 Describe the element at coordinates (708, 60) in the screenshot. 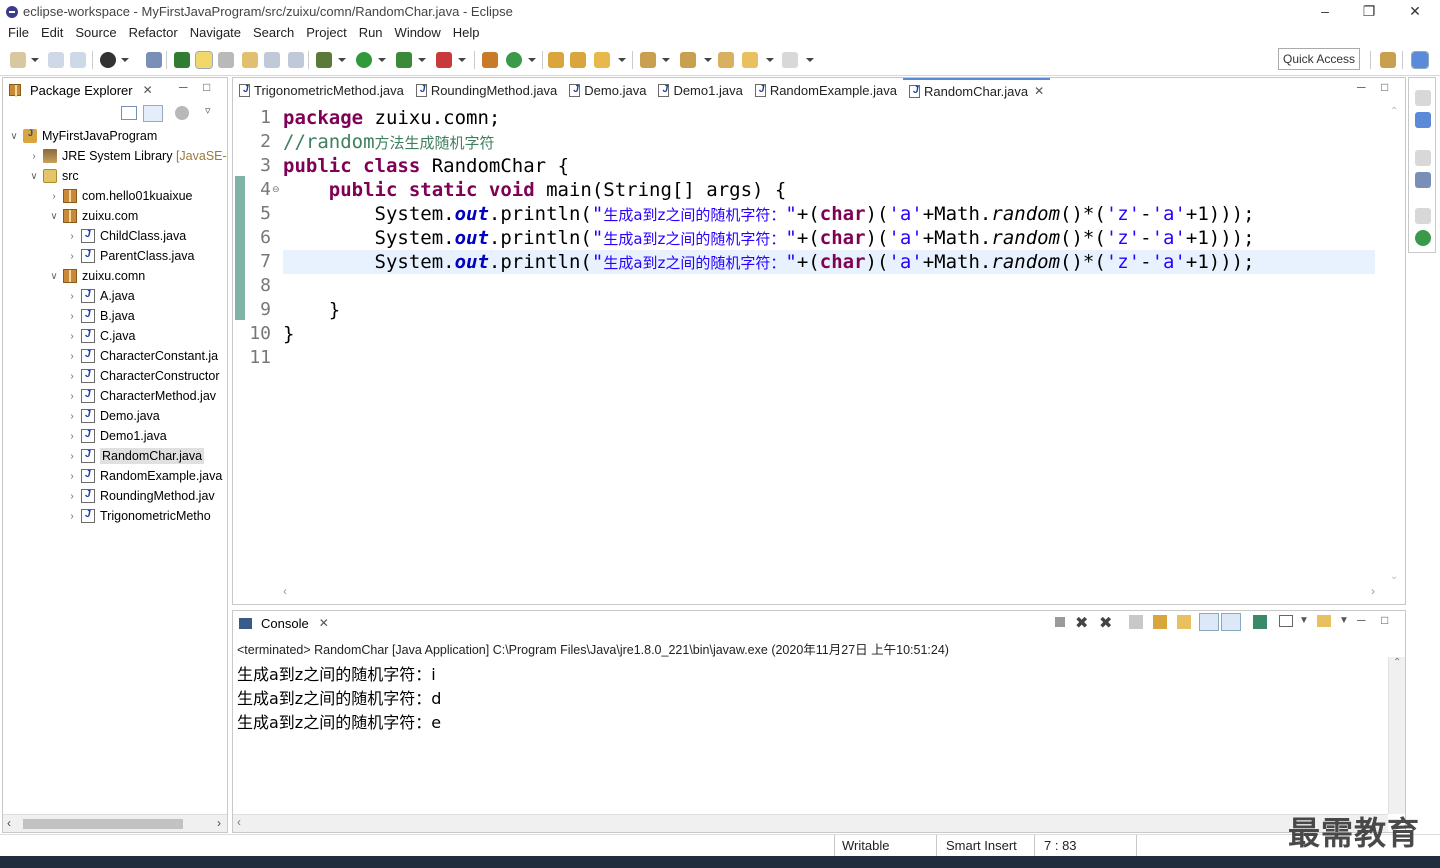

I see `previous-annotation-dropdown-icon` at that location.